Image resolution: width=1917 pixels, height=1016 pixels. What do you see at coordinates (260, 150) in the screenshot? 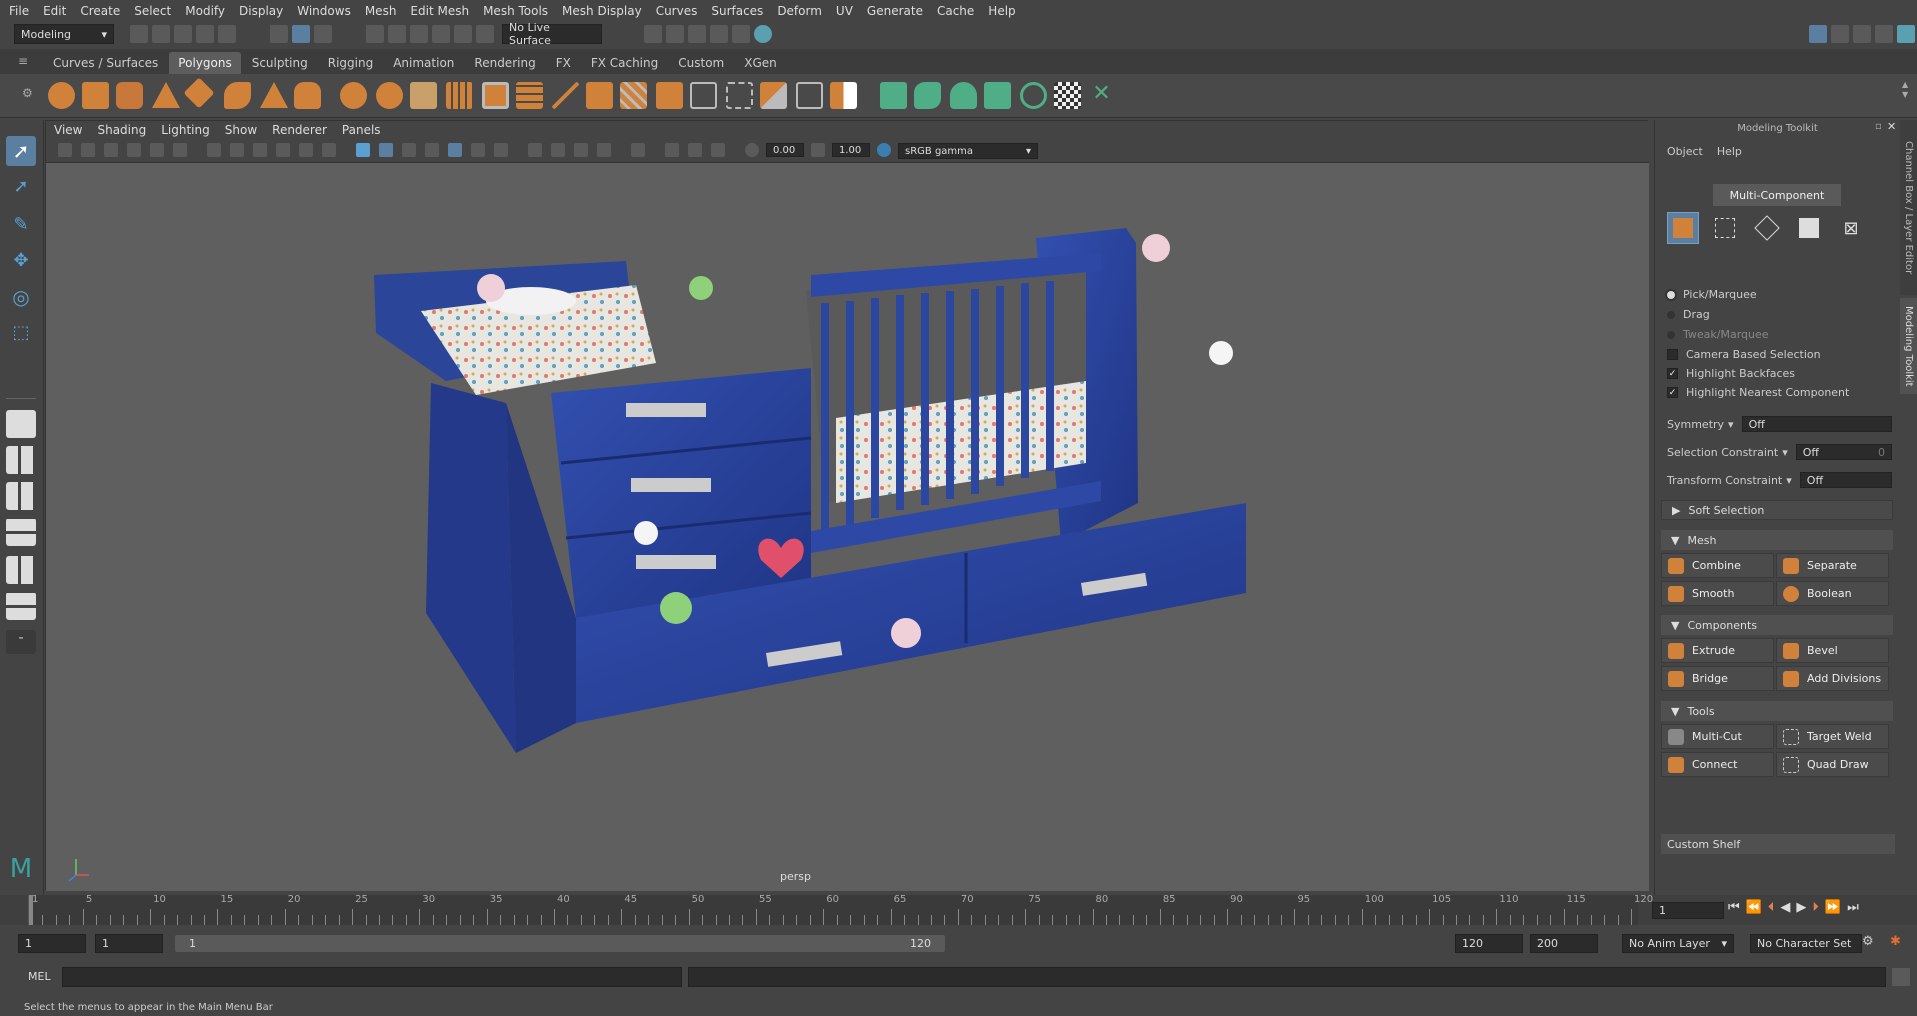
I see `resolution-gate-icon` at bounding box center [260, 150].